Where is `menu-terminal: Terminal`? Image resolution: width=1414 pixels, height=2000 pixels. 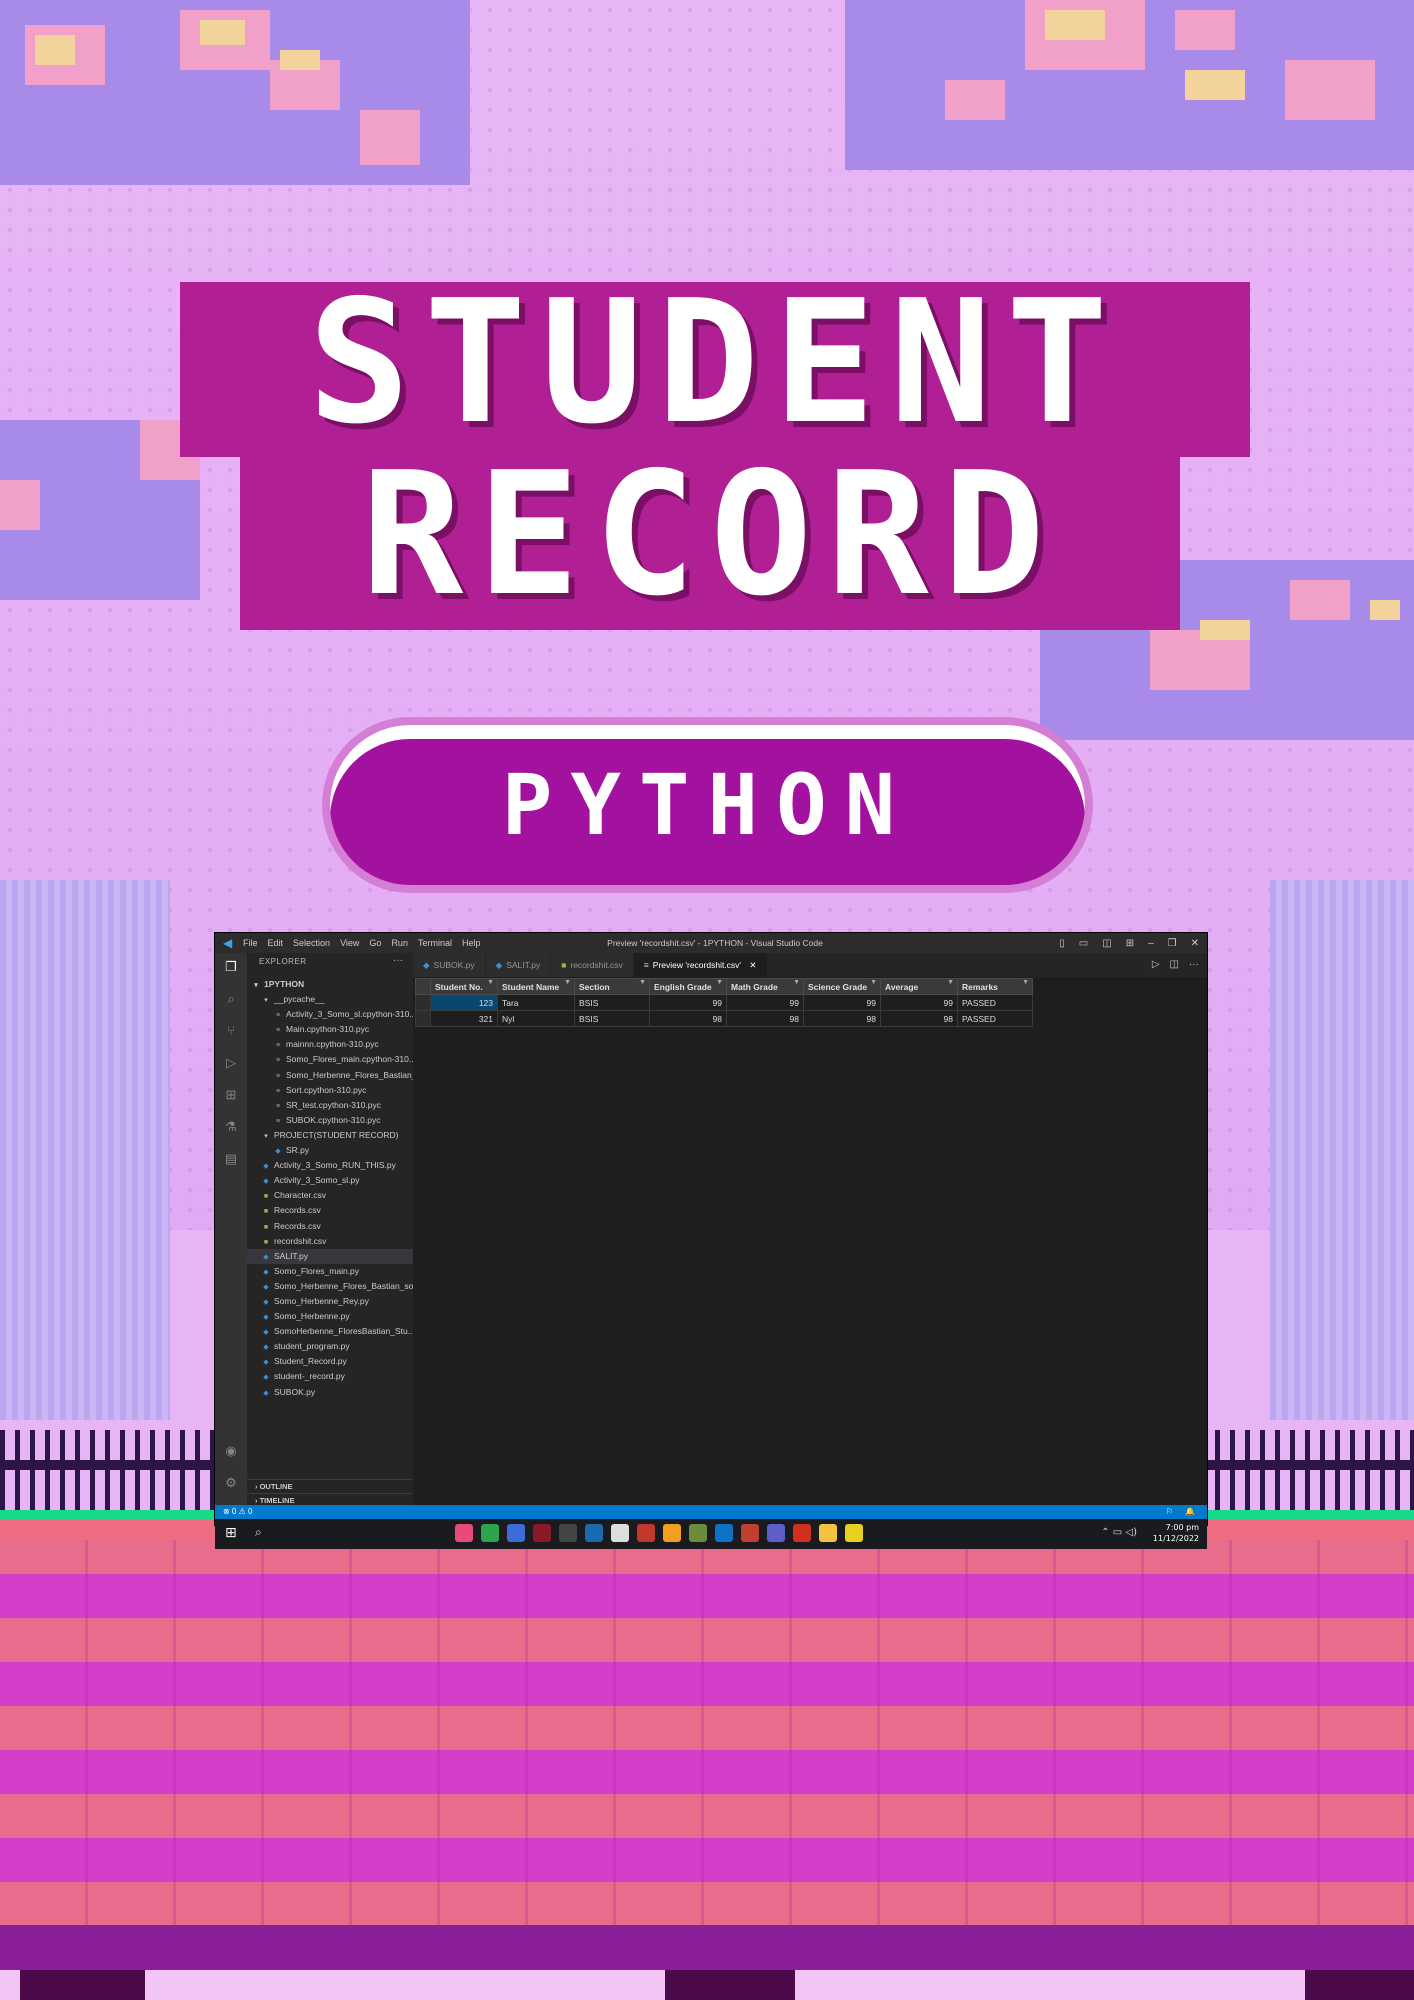 menu-terminal: Terminal is located at coordinates (435, 943).